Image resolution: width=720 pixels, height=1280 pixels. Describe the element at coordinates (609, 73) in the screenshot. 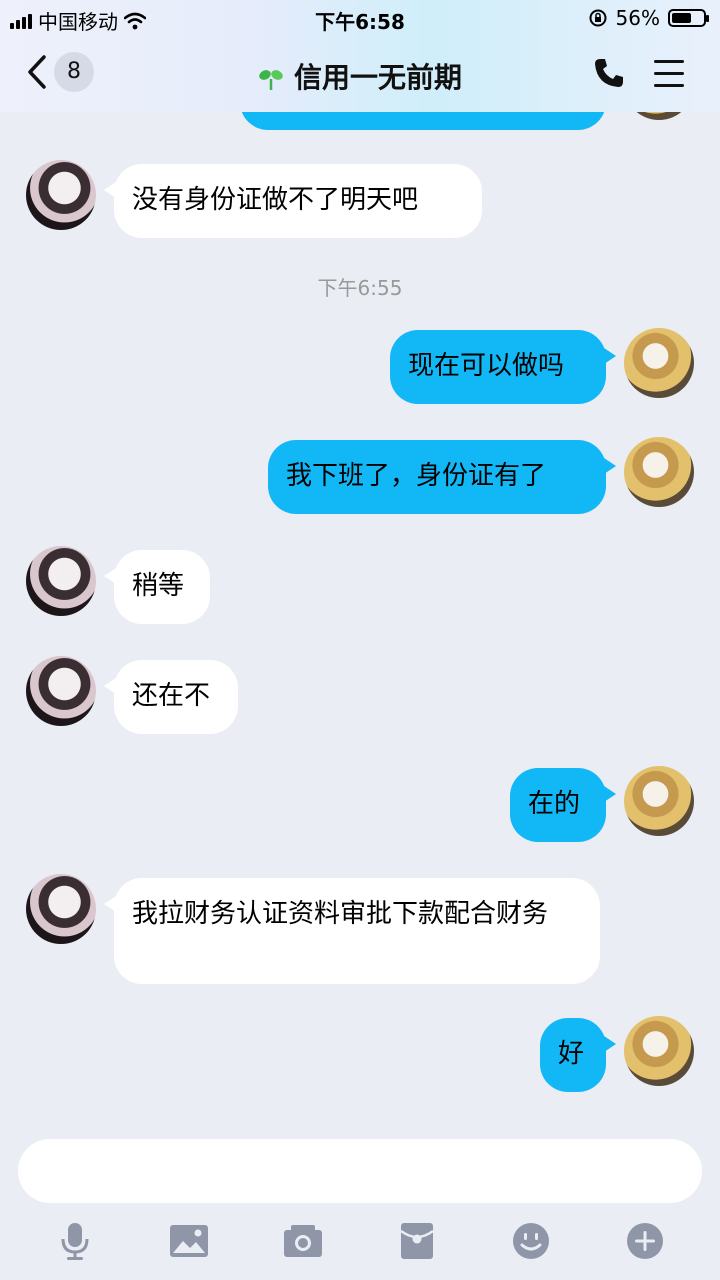

I see `phone-icon` at that location.